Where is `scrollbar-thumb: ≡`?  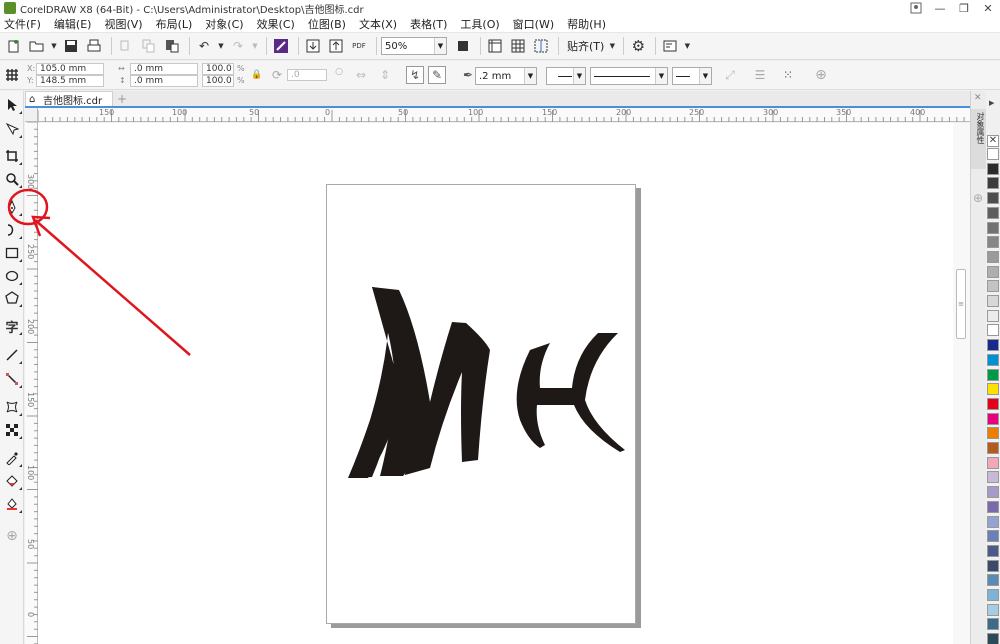 scrollbar-thumb: ≡ is located at coordinates (961, 304).